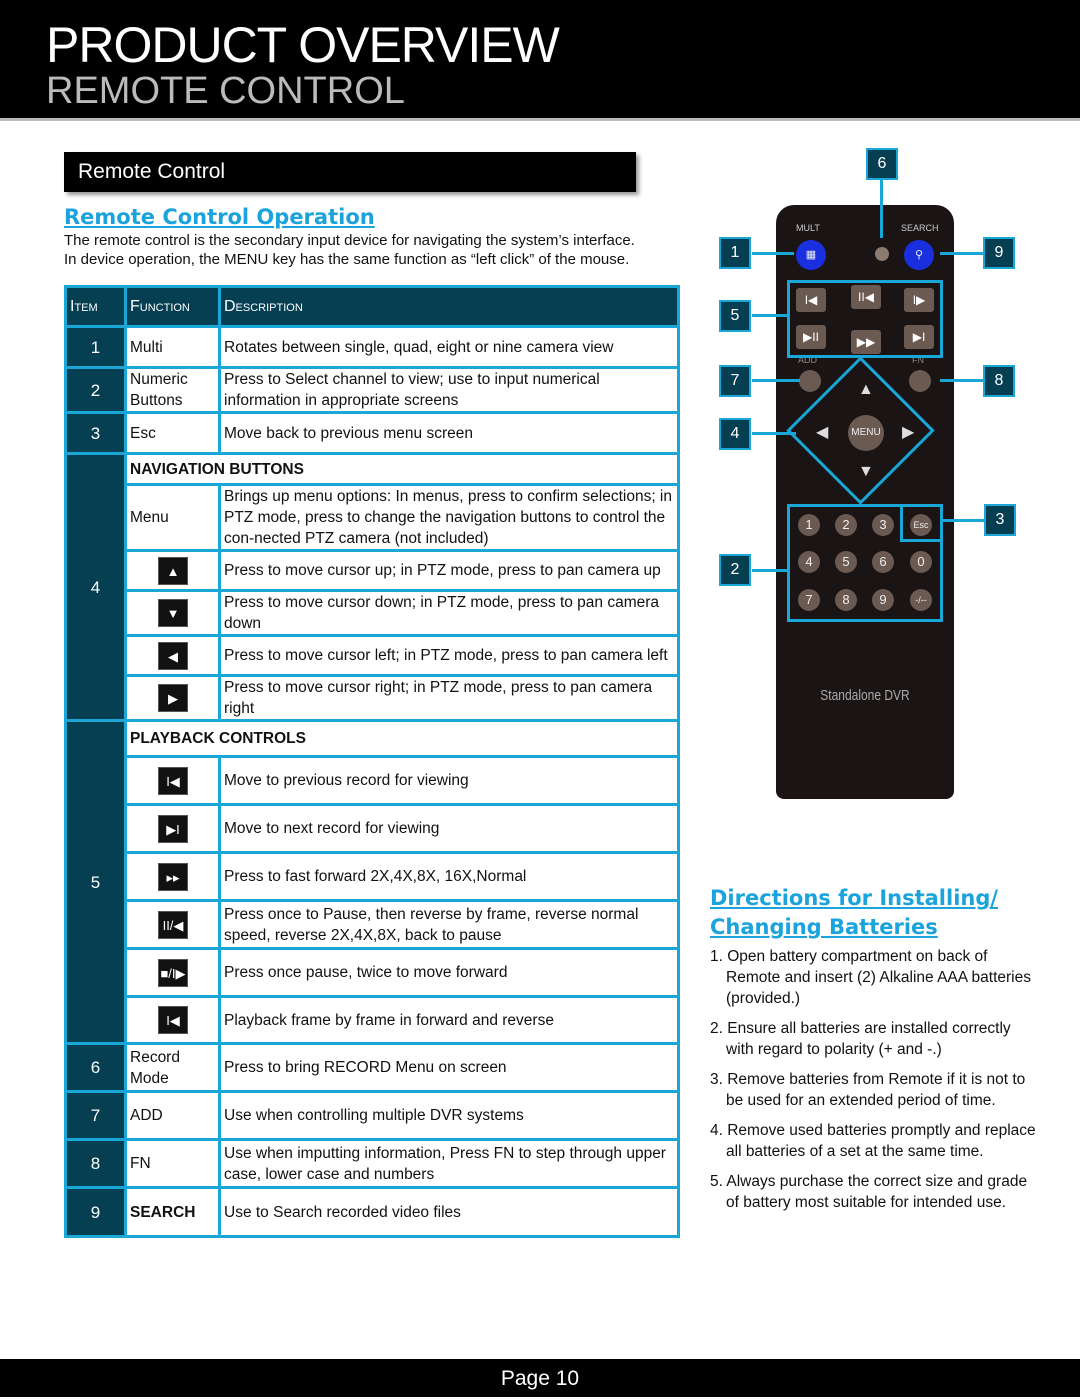 The height and width of the screenshot is (1399, 1080). I want to click on description: Move to previous record for viewing, so click(449, 780).